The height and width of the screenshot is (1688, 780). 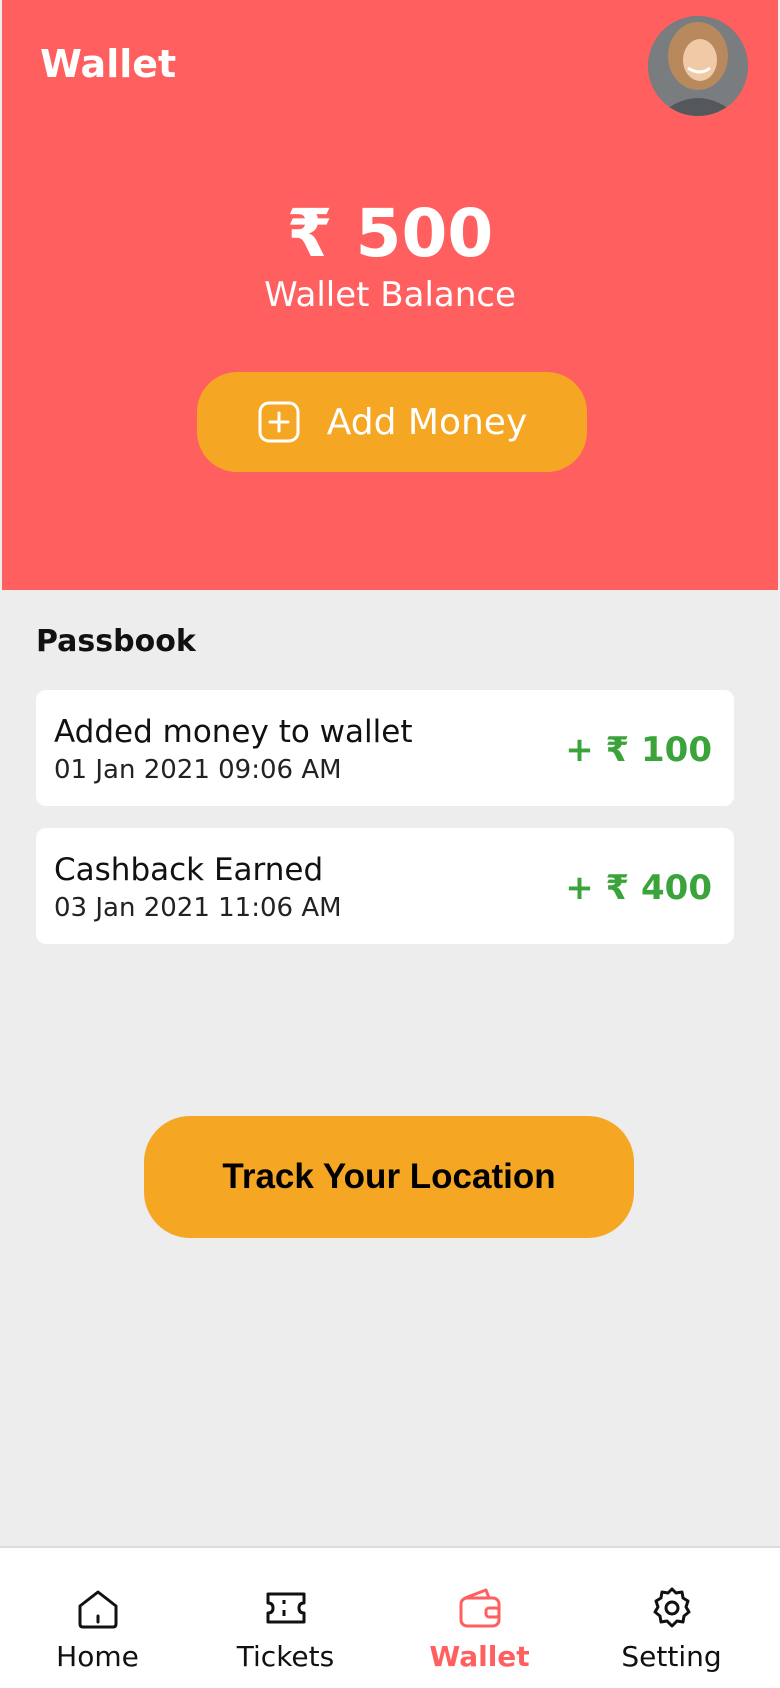 I want to click on page-title: Wallet, so click(x=108, y=64).